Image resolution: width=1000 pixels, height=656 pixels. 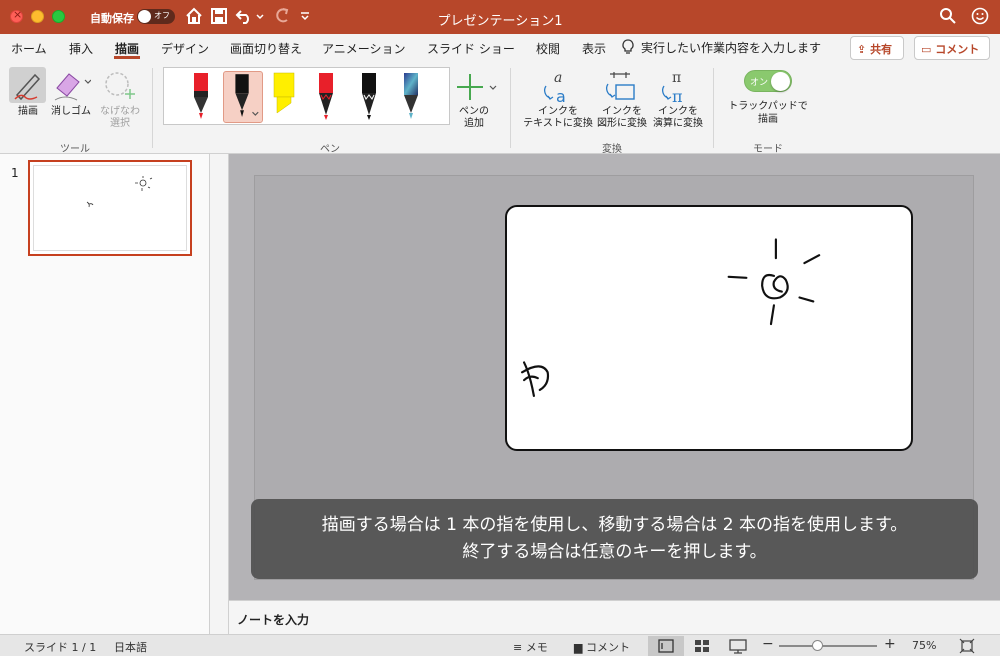 What do you see at coordinates (558, 123) in the screenshot?
I see `ink-to-text-label-line2: テキストに変換` at bounding box center [558, 123].